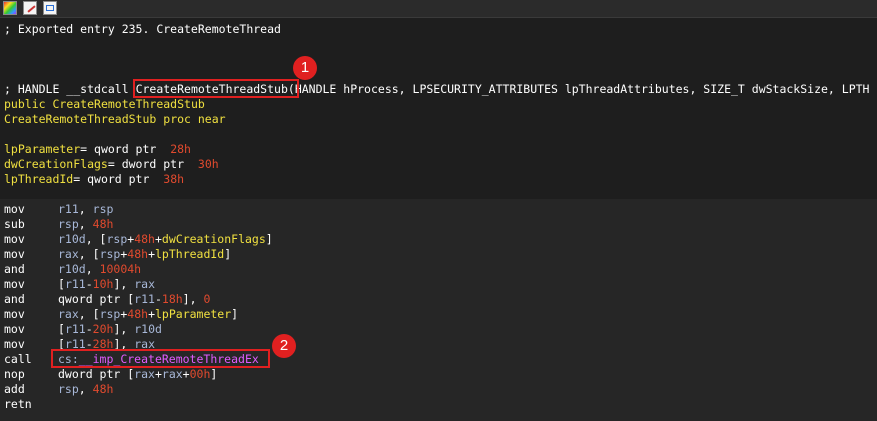 The width and height of the screenshot is (877, 421). I want to click on instruction-line: mov r10d, [rsp+48h+dwCreationFlags], so click(438, 239).